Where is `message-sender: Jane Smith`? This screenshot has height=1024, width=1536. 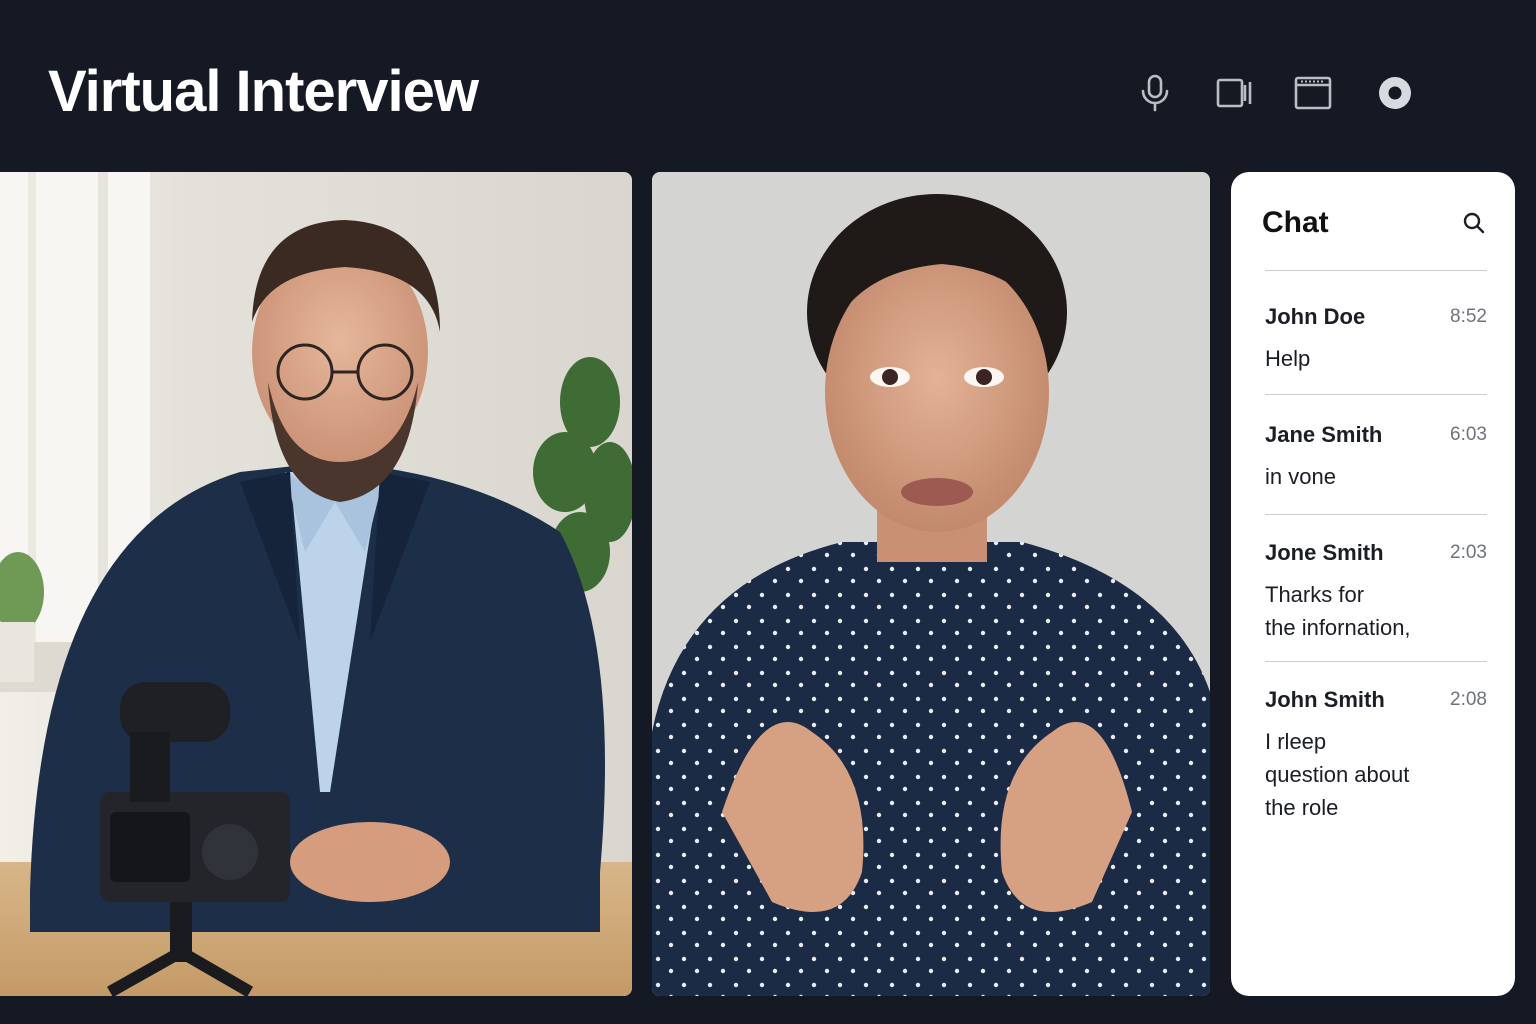
message-sender: Jane Smith is located at coordinates (1324, 434).